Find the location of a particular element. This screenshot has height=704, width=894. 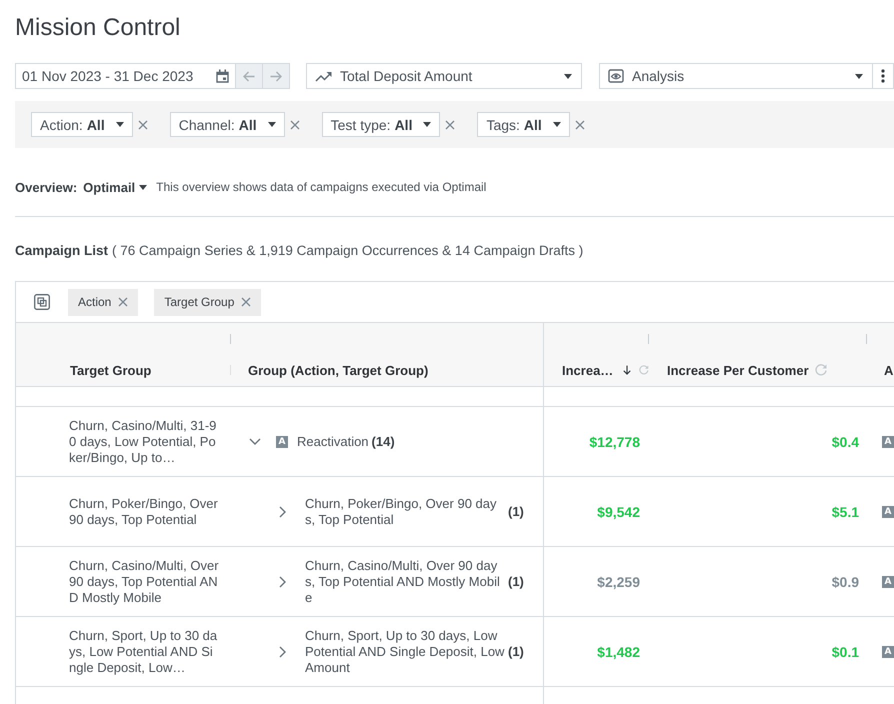

filter-dropdown: Channel: All is located at coordinates (227, 124).